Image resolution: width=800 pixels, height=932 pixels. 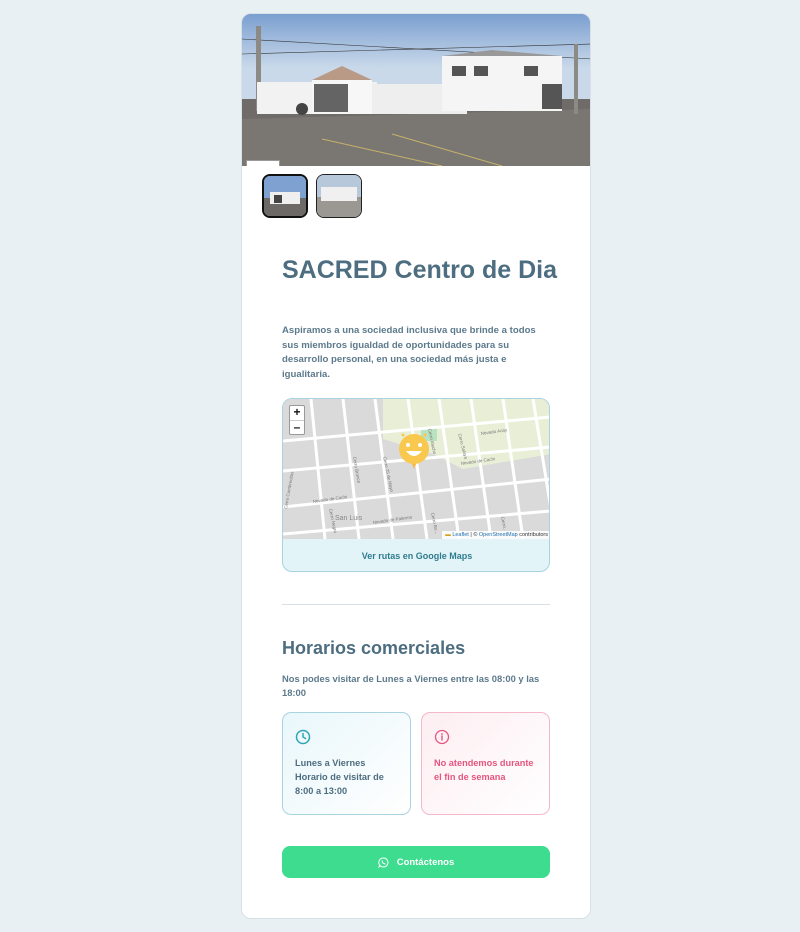 I want to click on section-divider, so click(x=416, y=604).